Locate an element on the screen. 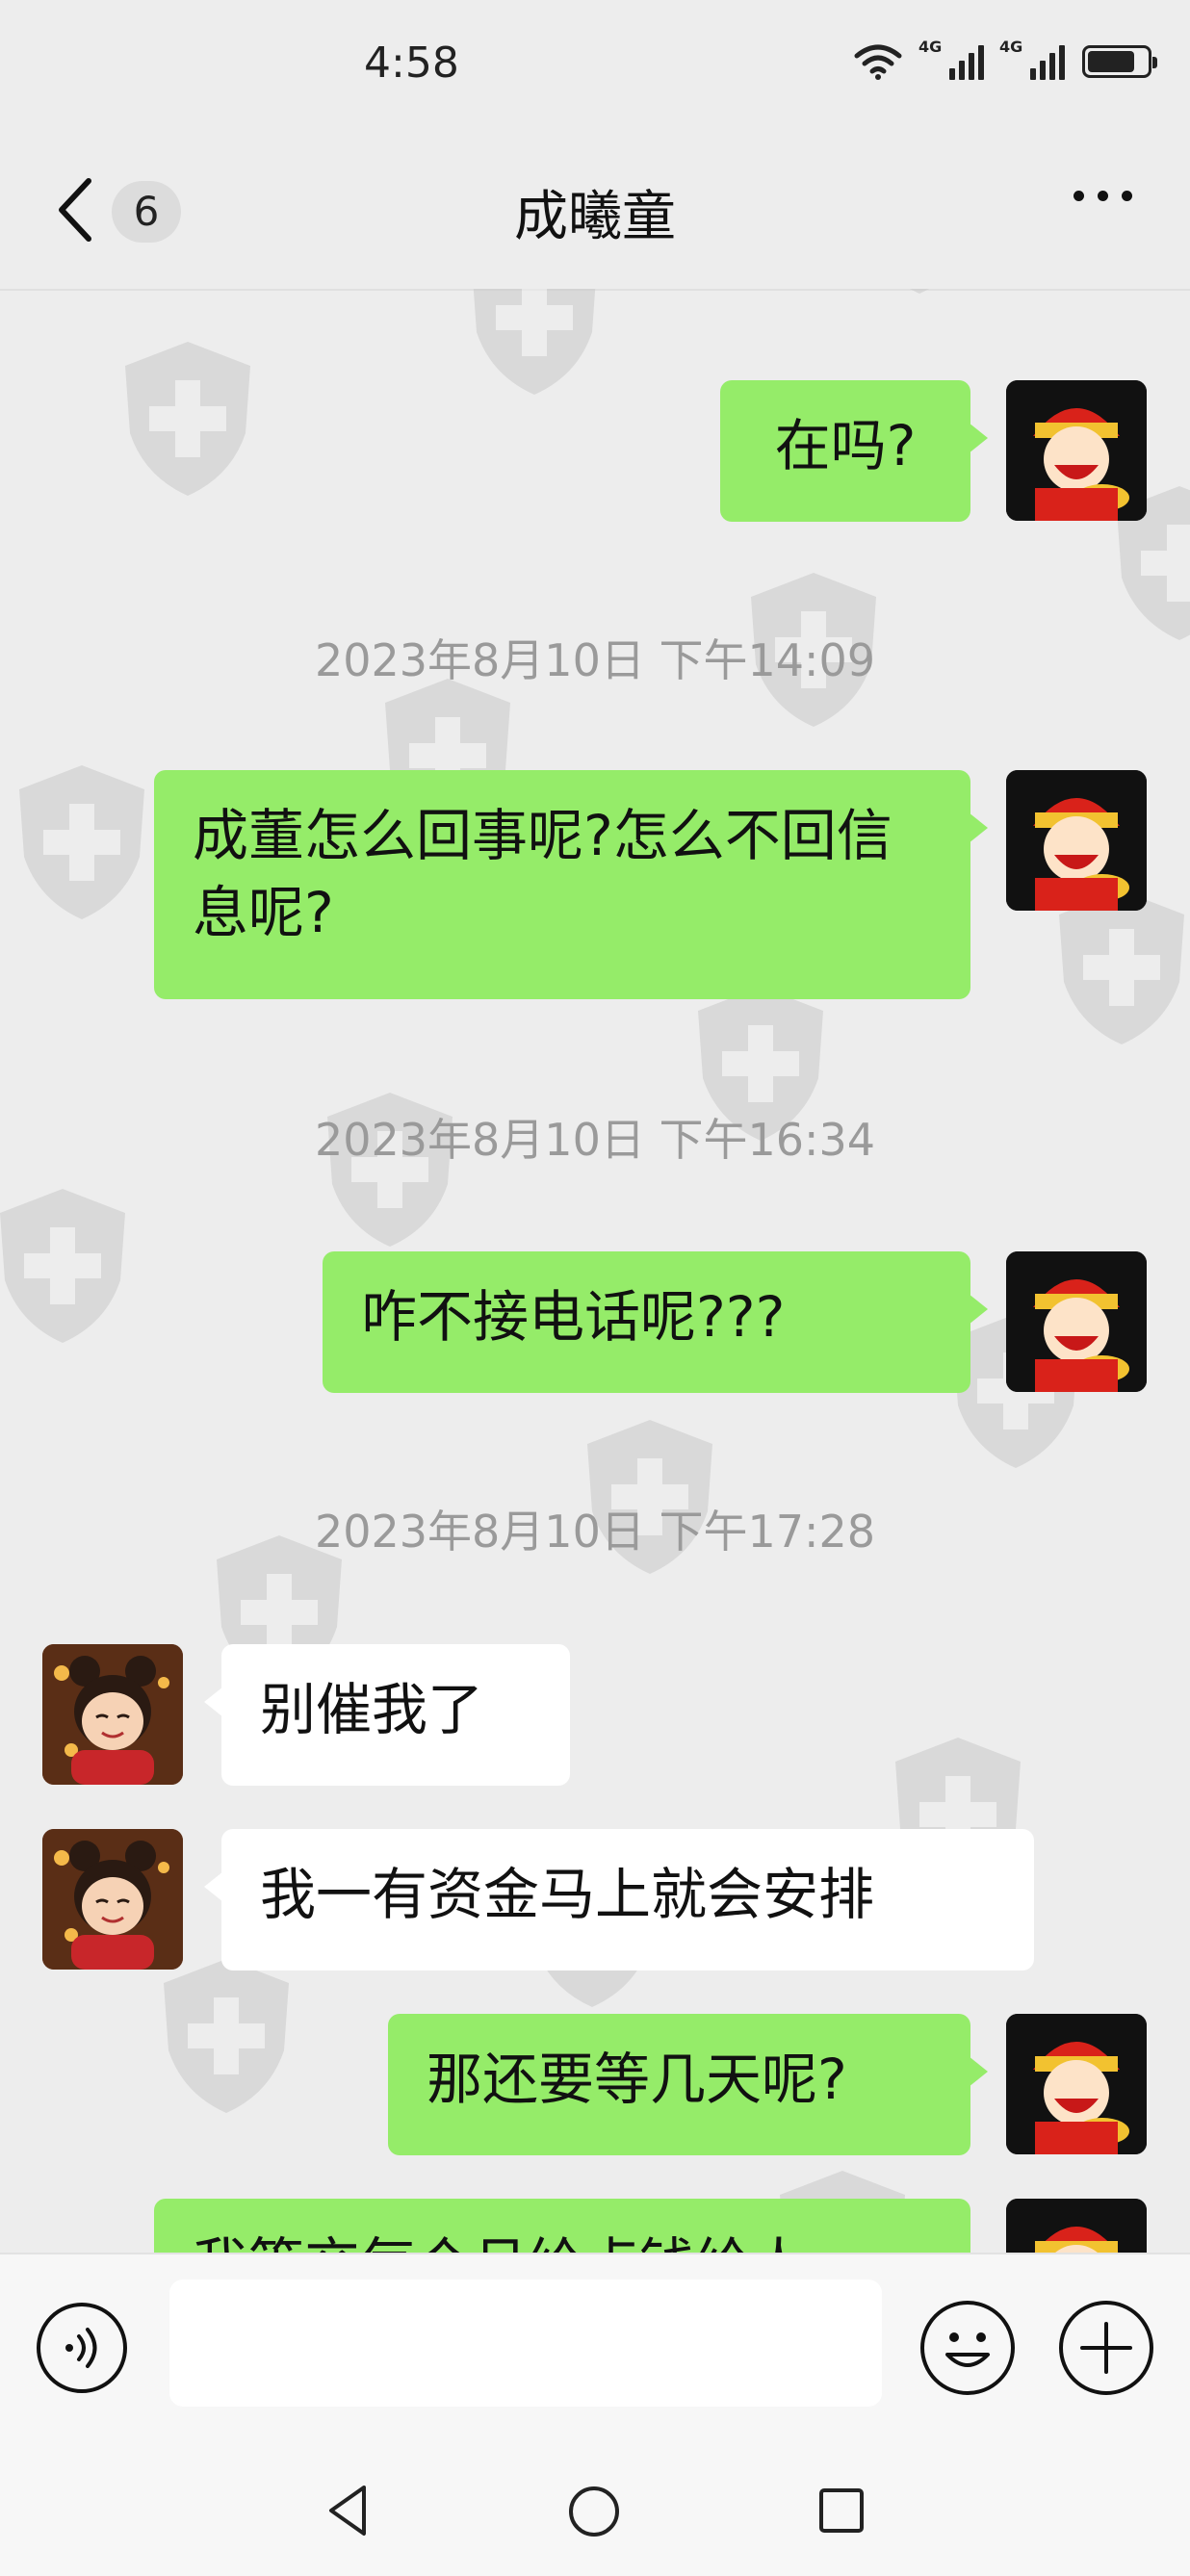 The image size is (1190, 2576). status-time: 4:58 is located at coordinates (412, 64).